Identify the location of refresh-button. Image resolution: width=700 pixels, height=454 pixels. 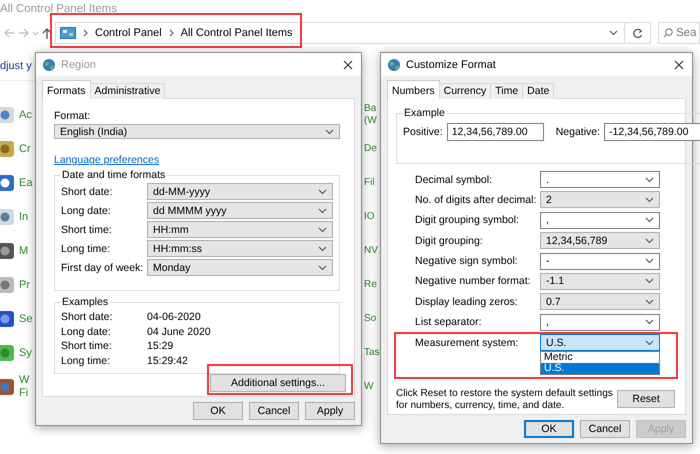
(638, 33).